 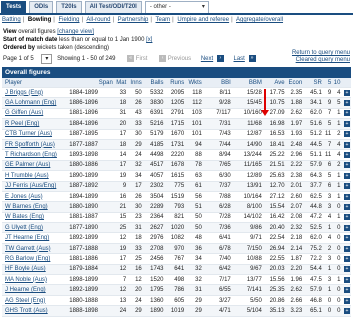 What do you see at coordinates (247, 166) in the screenshot?
I see `table-cell: 11/165` at bounding box center [247, 166].